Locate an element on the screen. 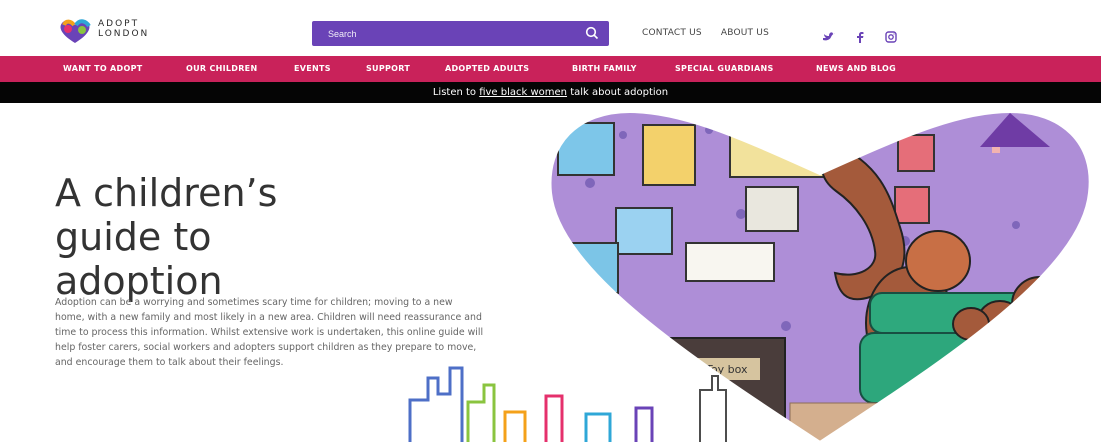  search-input is located at coordinates (448, 34).